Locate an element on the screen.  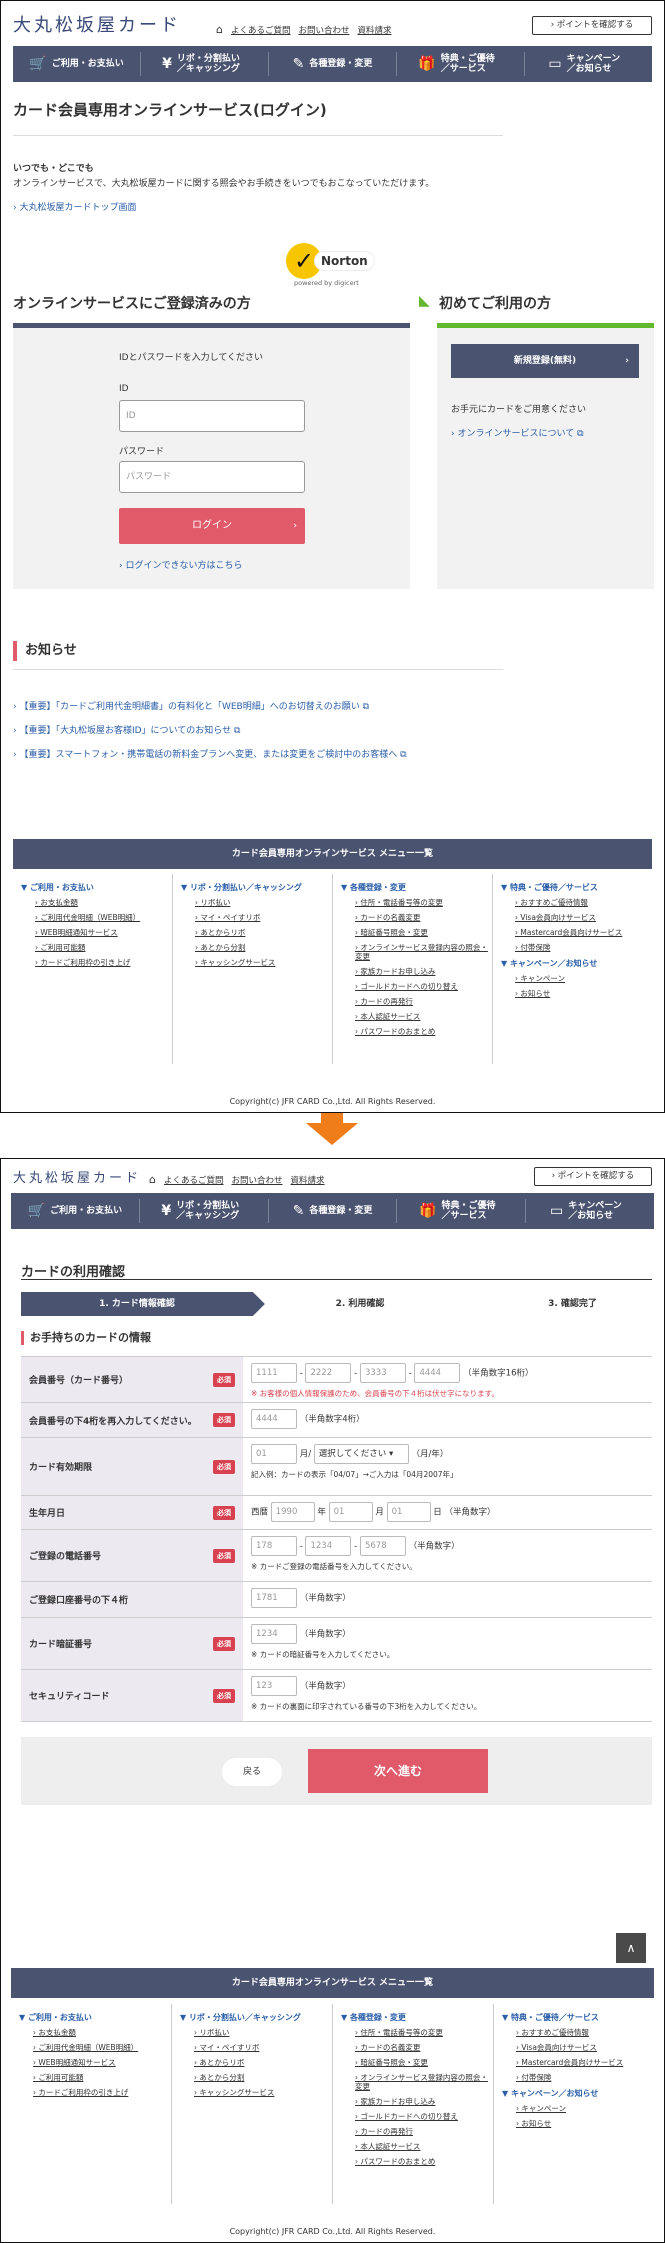
menu-link: › Mastercard会員向けサービス is located at coordinates (585, 2062).